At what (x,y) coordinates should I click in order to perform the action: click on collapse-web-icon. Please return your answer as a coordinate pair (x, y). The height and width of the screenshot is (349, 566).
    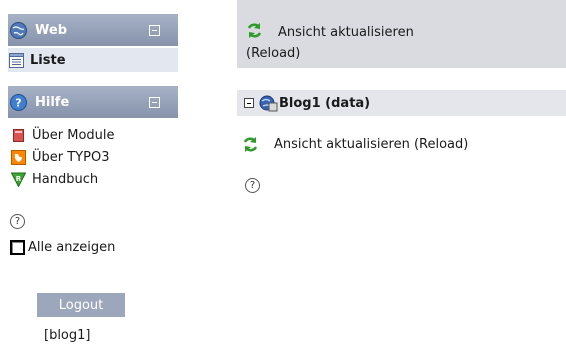
    Looking at the image, I should click on (154, 30).